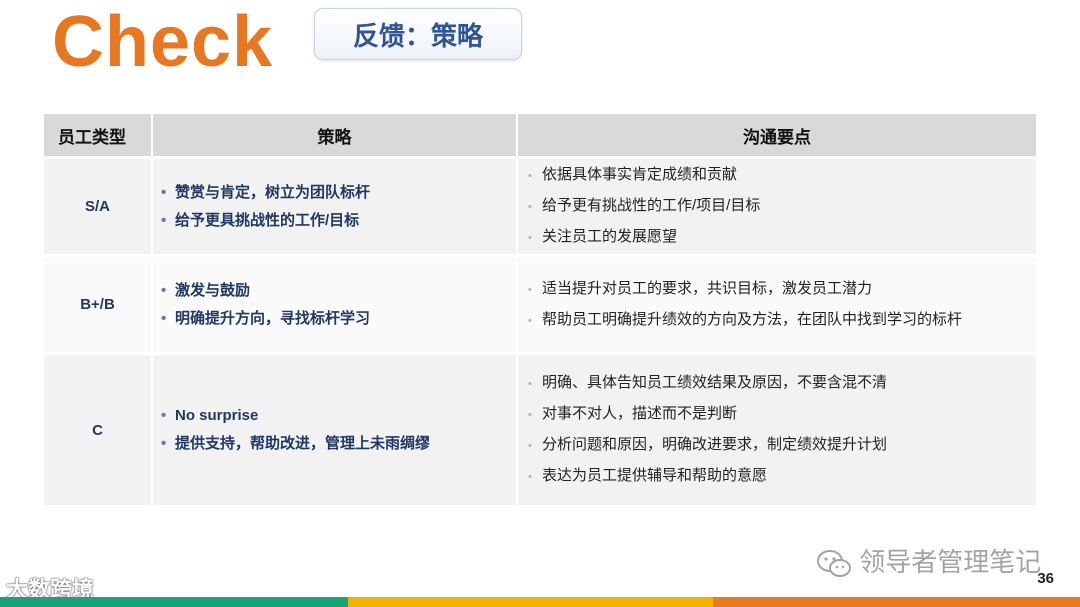 Image resolution: width=1080 pixels, height=607 pixels. What do you see at coordinates (338, 221) in the screenshot?
I see `strategy-item: • 给予更具挑战性的工作/目标` at bounding box center [338, 221].